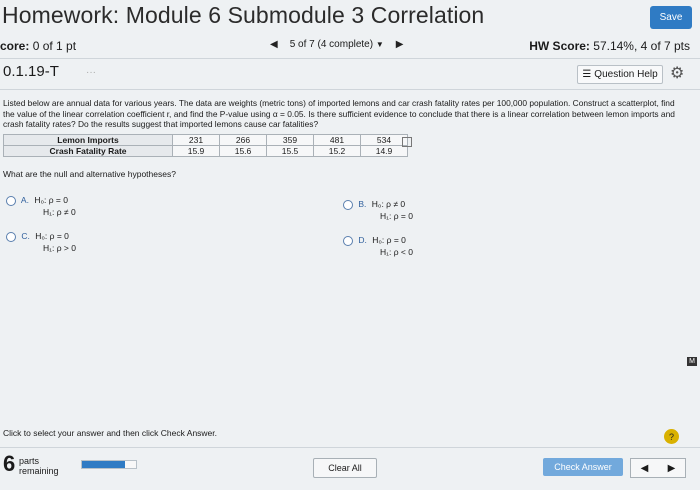 The height and width of the screenshot is (490, 700). What do you see at coordinates (645, 468) in the screenshot?
I see `previous-part-icon: ◀` at bounding box center [645, 468].